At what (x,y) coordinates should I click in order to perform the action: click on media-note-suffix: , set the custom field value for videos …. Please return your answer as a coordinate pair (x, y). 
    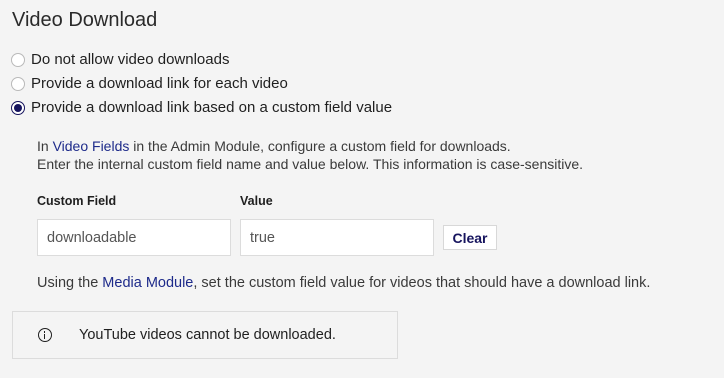
    Looking at the image, I should click on (422, 283).